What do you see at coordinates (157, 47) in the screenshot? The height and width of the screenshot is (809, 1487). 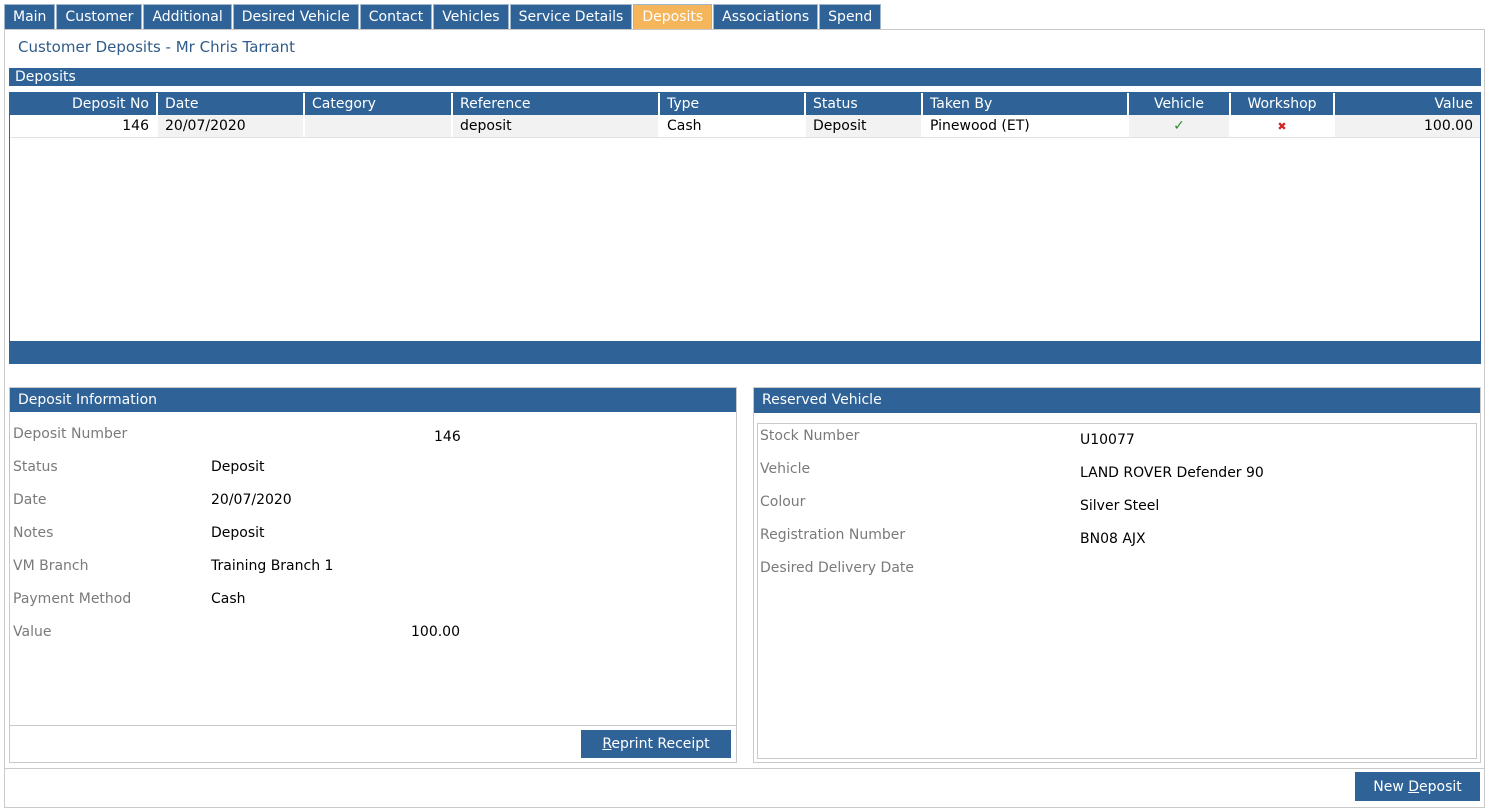 I see `page-title: Customer Deposits - Mr Chris Tarrant` at bounding box center [157, 47].